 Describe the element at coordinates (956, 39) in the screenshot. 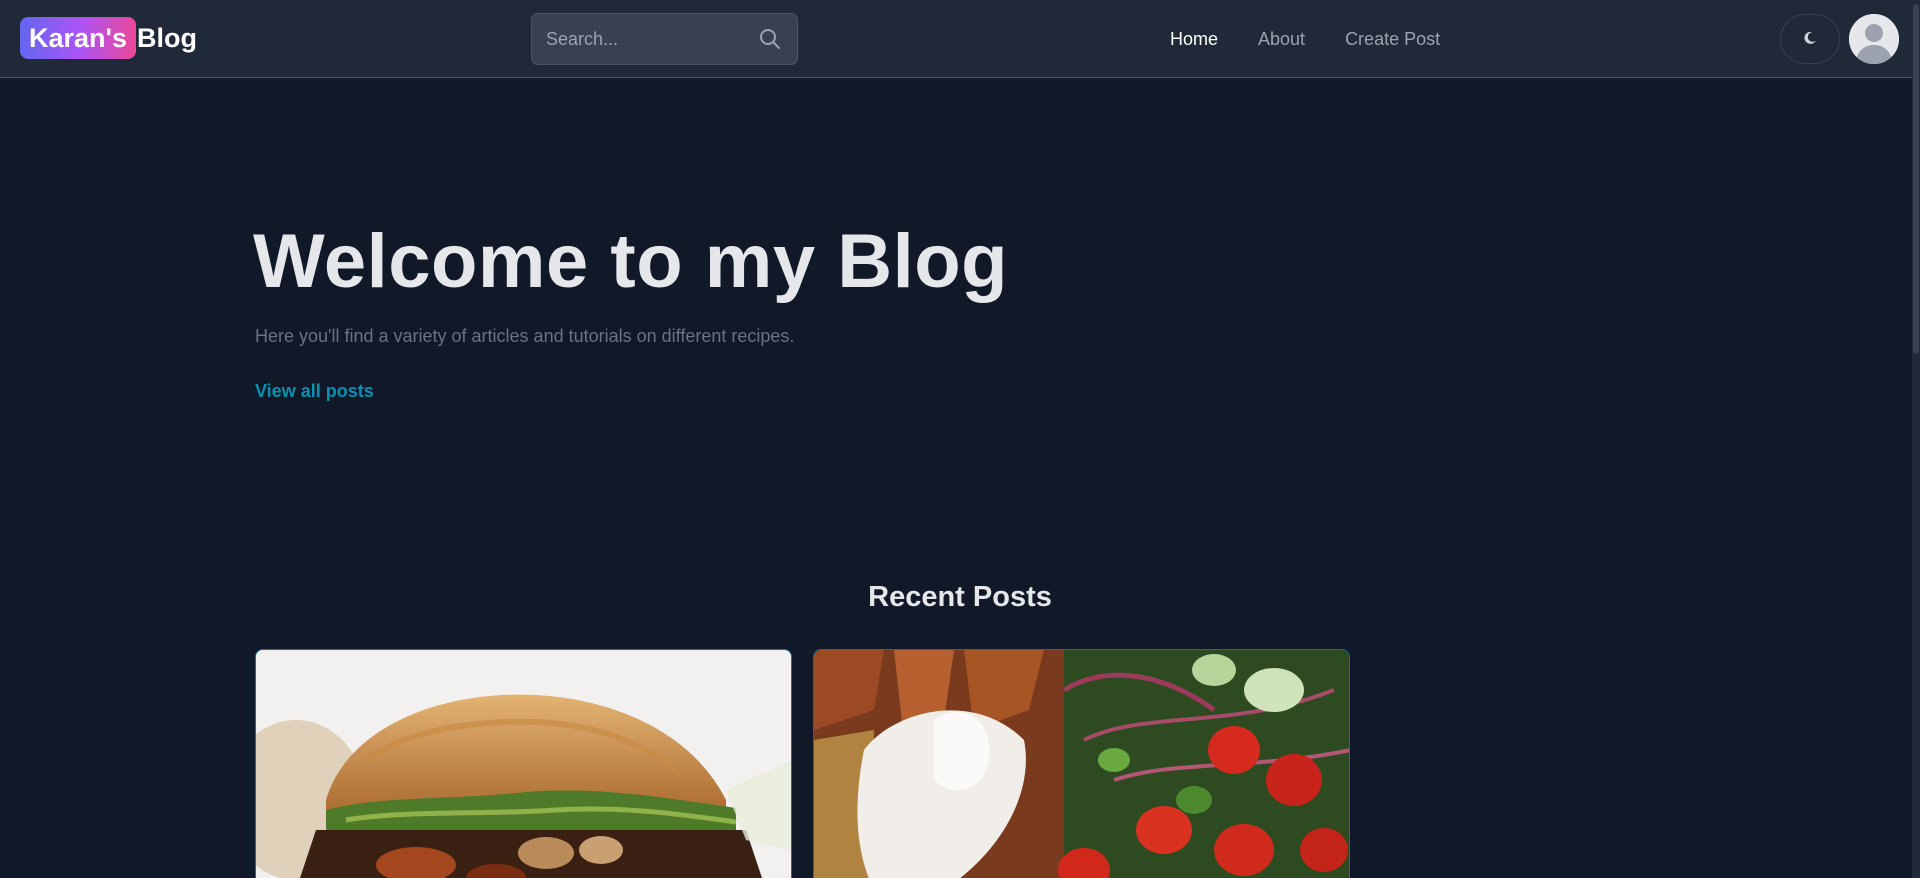

I see `top-navbar: Karan's Blog Home About Create Post` at that location.